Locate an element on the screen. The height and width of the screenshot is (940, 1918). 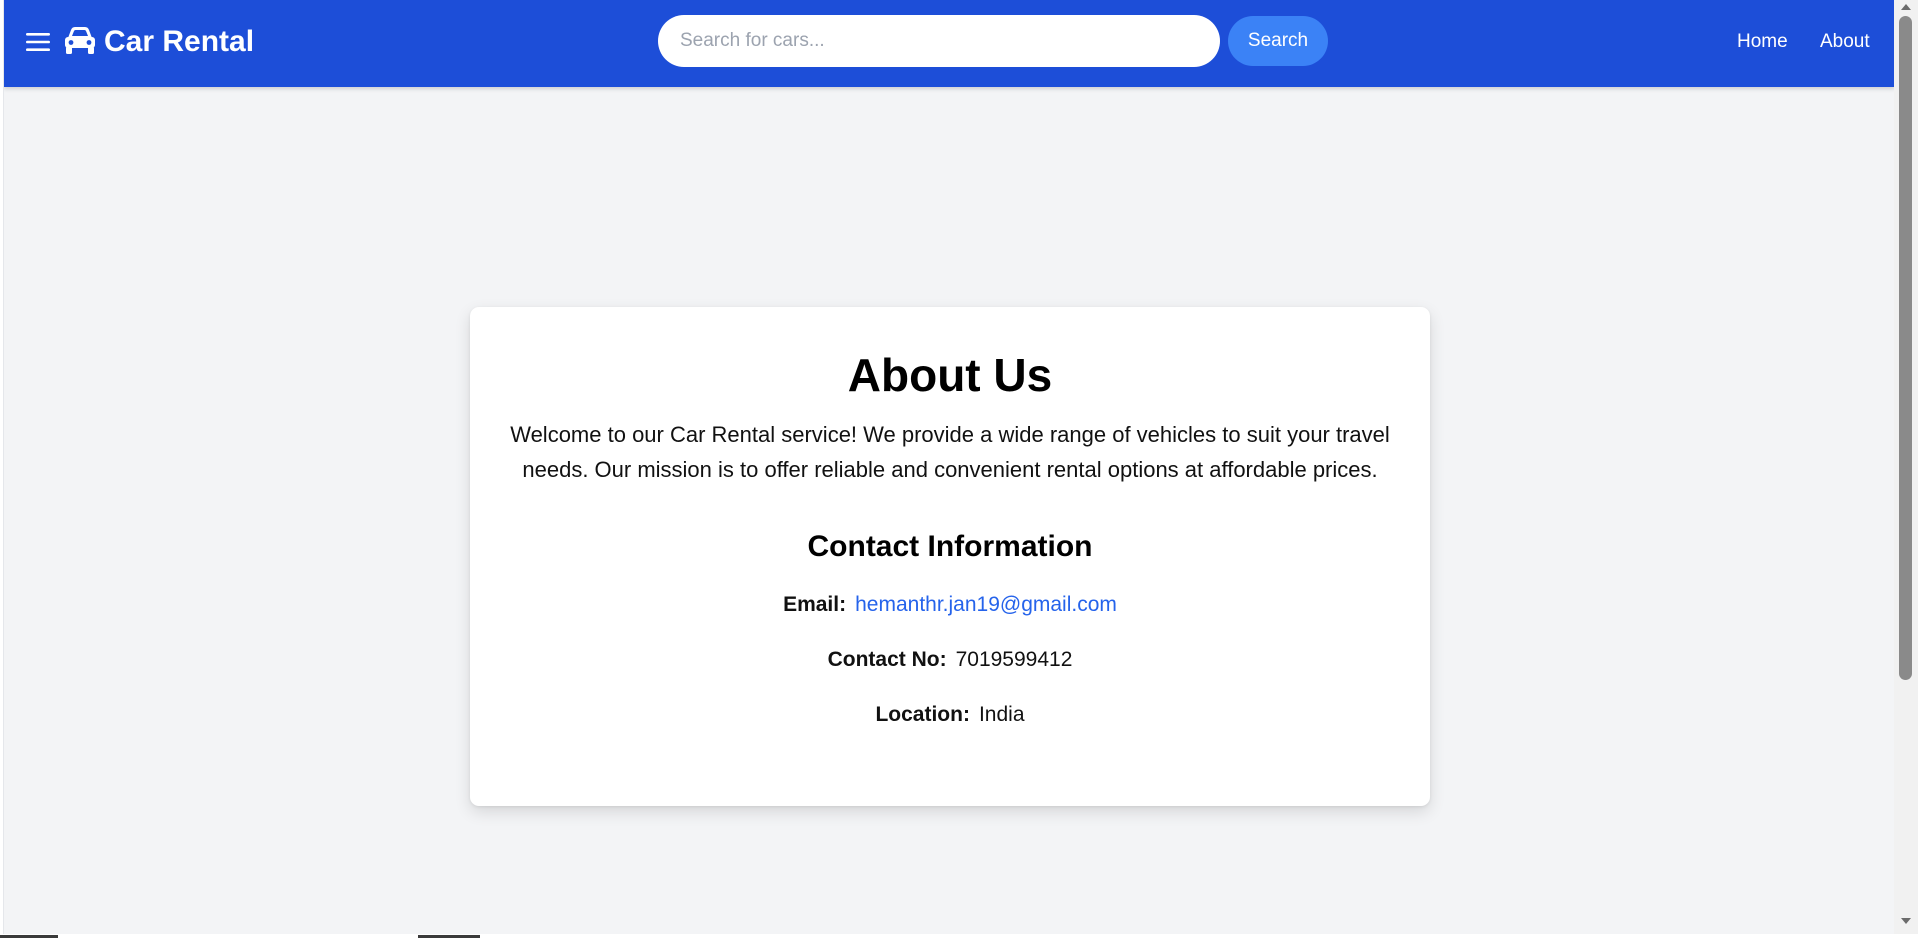
contact-email-row: Email: hemanthr.jan19@gmail.com is located at coordinates (950, 605).